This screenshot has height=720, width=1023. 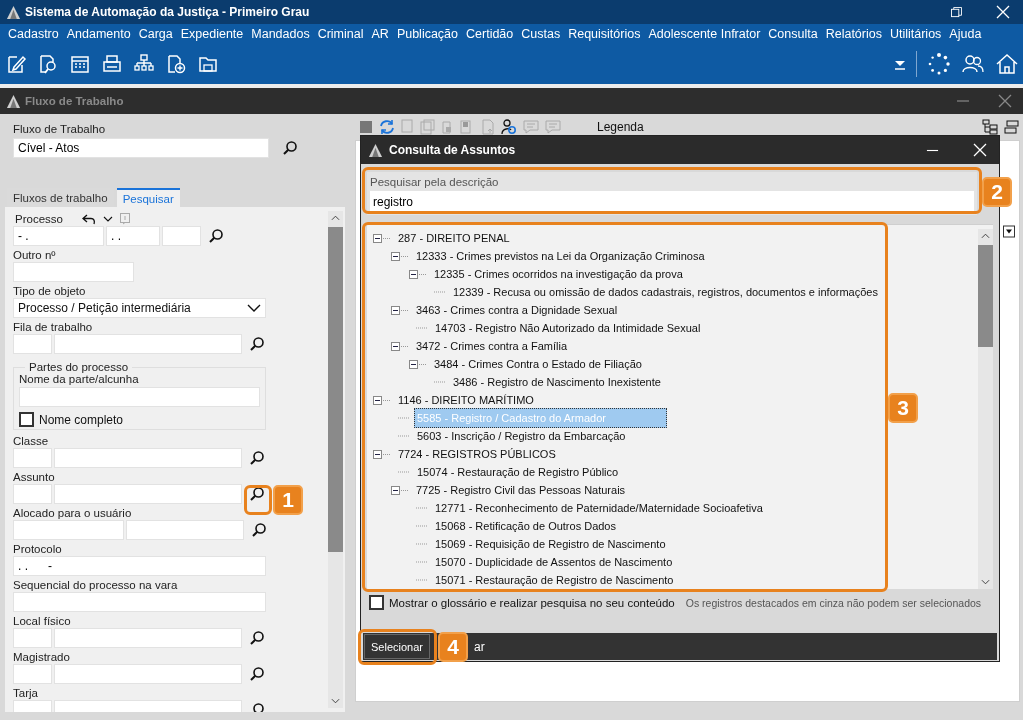 What do you see at coordinates (98, 34) in the screenshot?
I see `menu-item: Andamento` at bounding box center [98, 34].